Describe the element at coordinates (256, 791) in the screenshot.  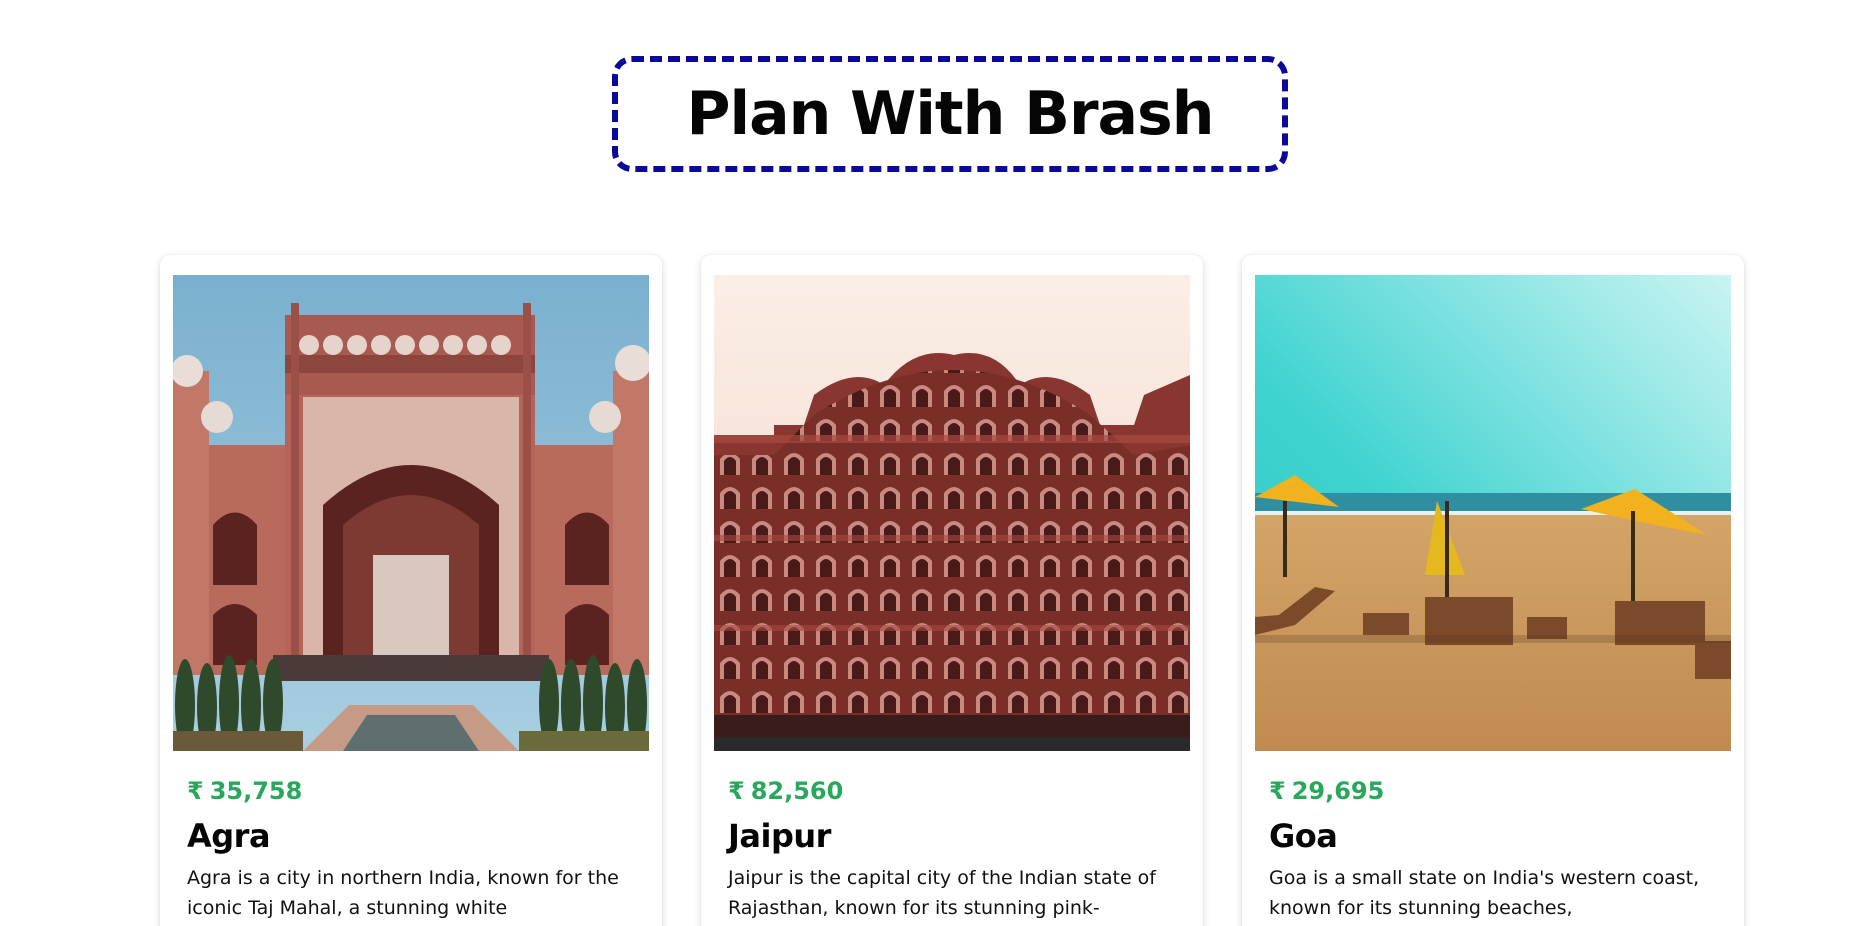
I see `agra-price-value: 35,758` at that location.